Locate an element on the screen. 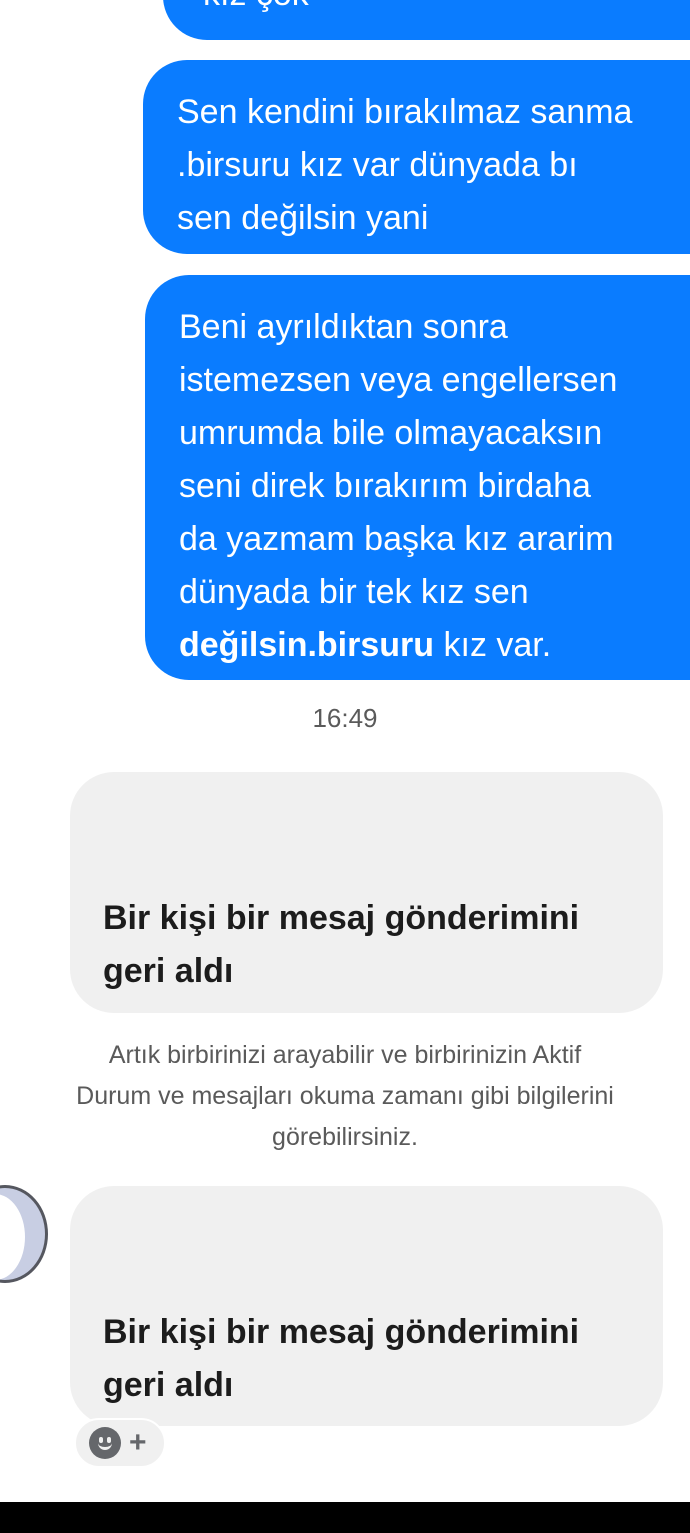  message-line: umrumda bile olmayacaksın is located at coordinates (391, 433).